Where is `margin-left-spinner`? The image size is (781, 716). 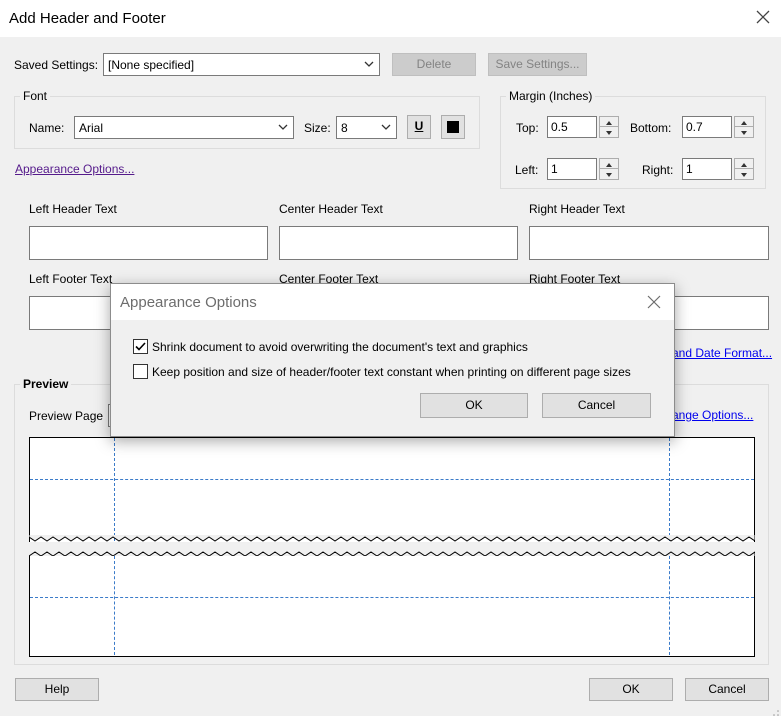
margin-left-spinner is located at coordinates (609, 169).